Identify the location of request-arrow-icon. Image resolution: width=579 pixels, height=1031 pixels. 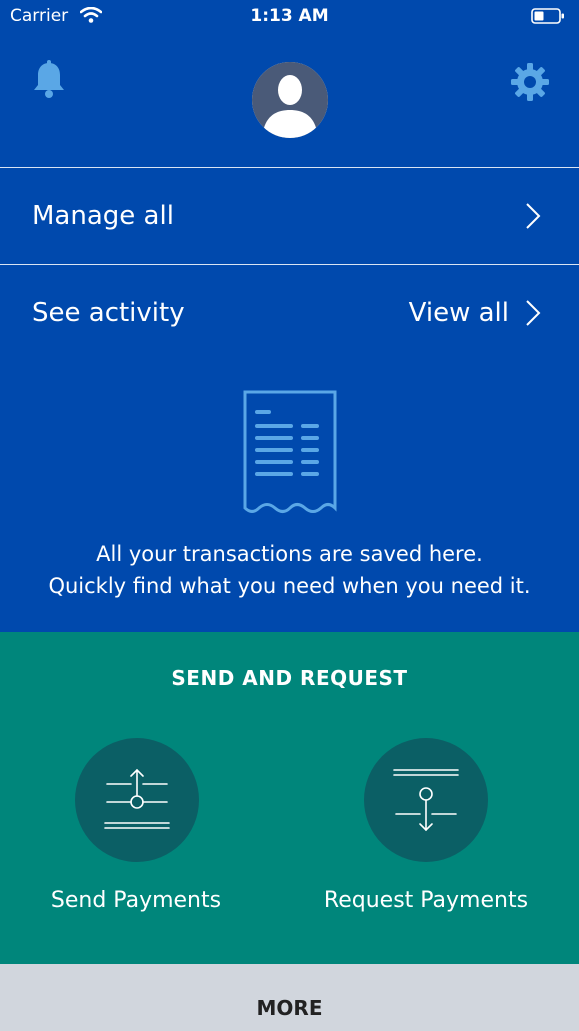
(426, 800).